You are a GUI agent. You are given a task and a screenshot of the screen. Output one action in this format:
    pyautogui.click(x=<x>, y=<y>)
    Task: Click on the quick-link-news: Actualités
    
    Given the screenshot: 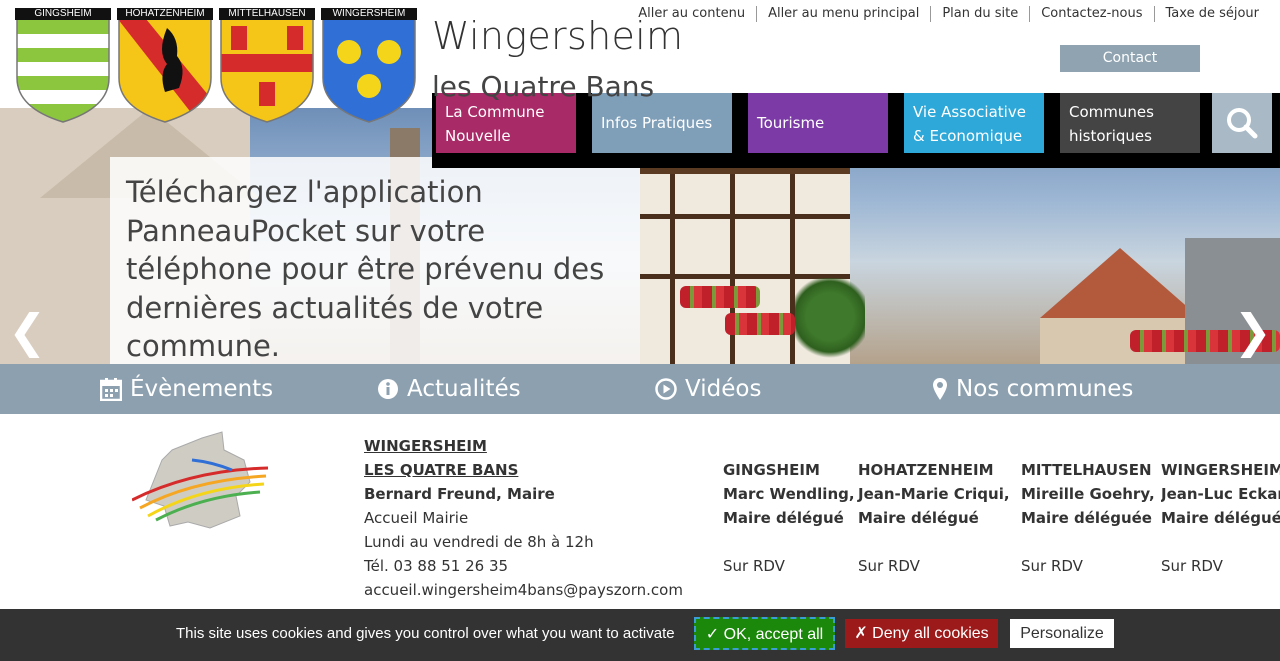 What is the action you would take?
    pyautogui.click(x=449, y=389)
    